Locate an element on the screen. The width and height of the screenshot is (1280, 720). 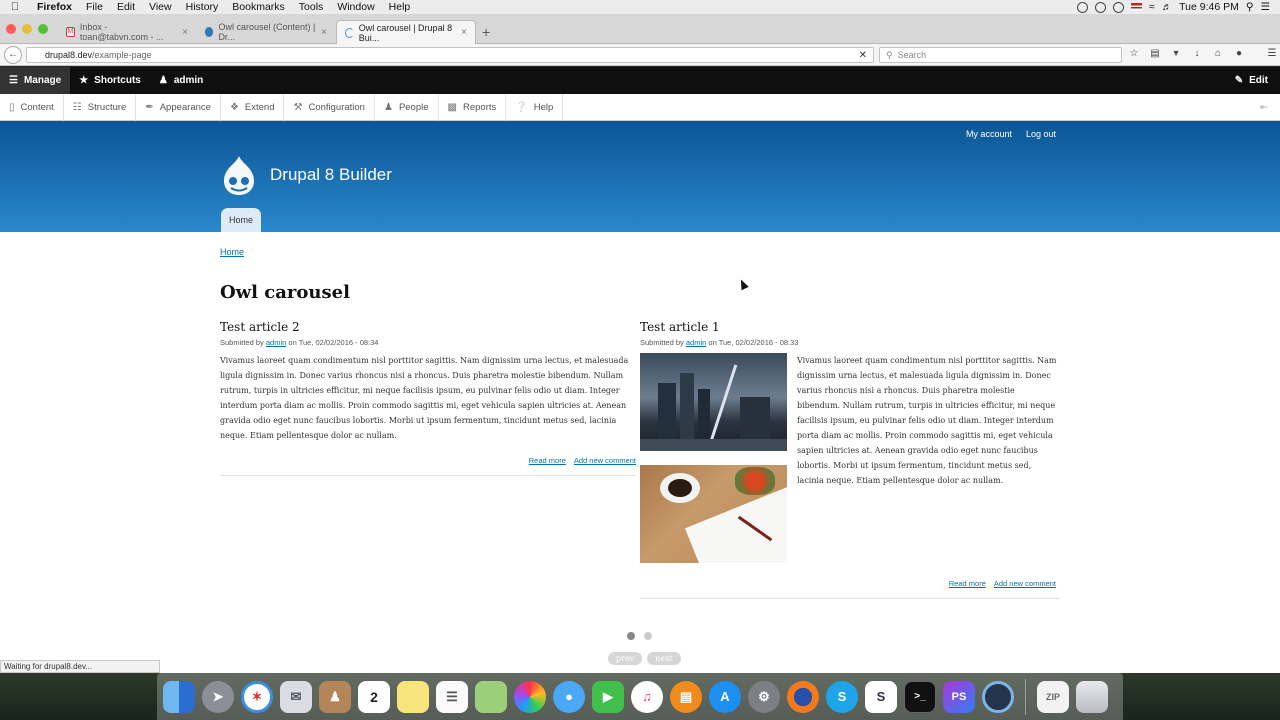
firefox-icon is located at coordinates (803, 696).